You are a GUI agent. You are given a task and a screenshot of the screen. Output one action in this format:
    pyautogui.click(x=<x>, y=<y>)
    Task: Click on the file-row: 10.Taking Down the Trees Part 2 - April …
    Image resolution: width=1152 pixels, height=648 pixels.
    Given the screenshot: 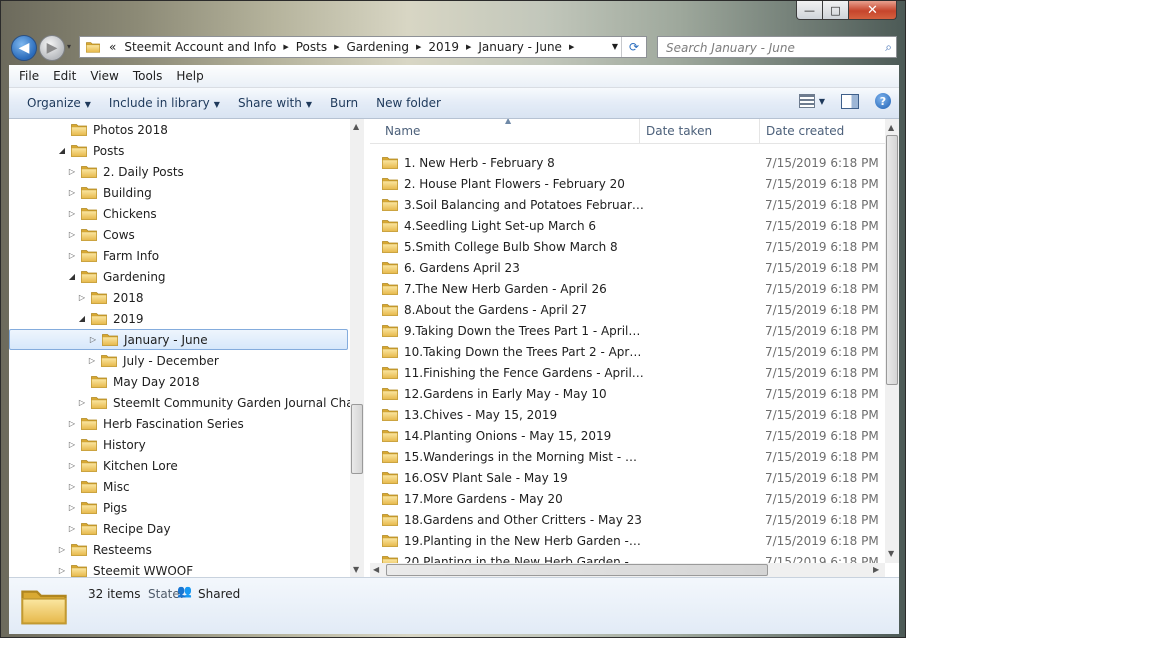 What is the action you would take?
    pyautogui.click(x=632, y=351)
    